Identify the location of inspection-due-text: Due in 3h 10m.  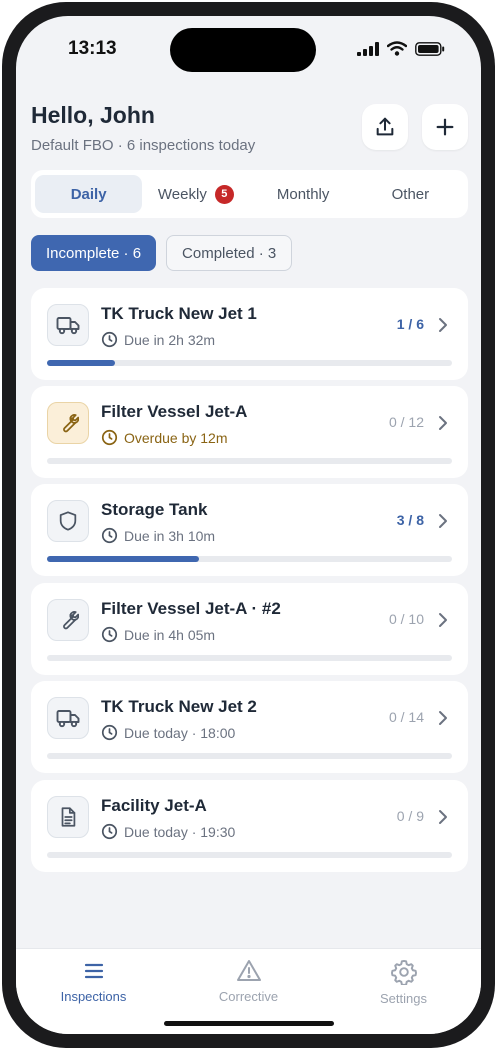
(170, 535).